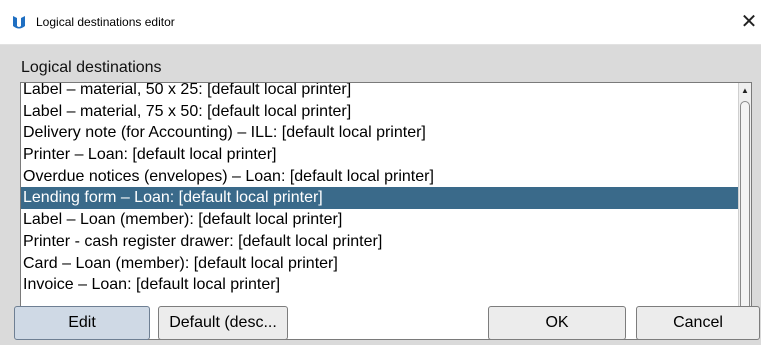  What do you see at coordinates (91, 67) in the screenshot?
I see `section-label: Logical destinations` at bounding box center [91, 67].